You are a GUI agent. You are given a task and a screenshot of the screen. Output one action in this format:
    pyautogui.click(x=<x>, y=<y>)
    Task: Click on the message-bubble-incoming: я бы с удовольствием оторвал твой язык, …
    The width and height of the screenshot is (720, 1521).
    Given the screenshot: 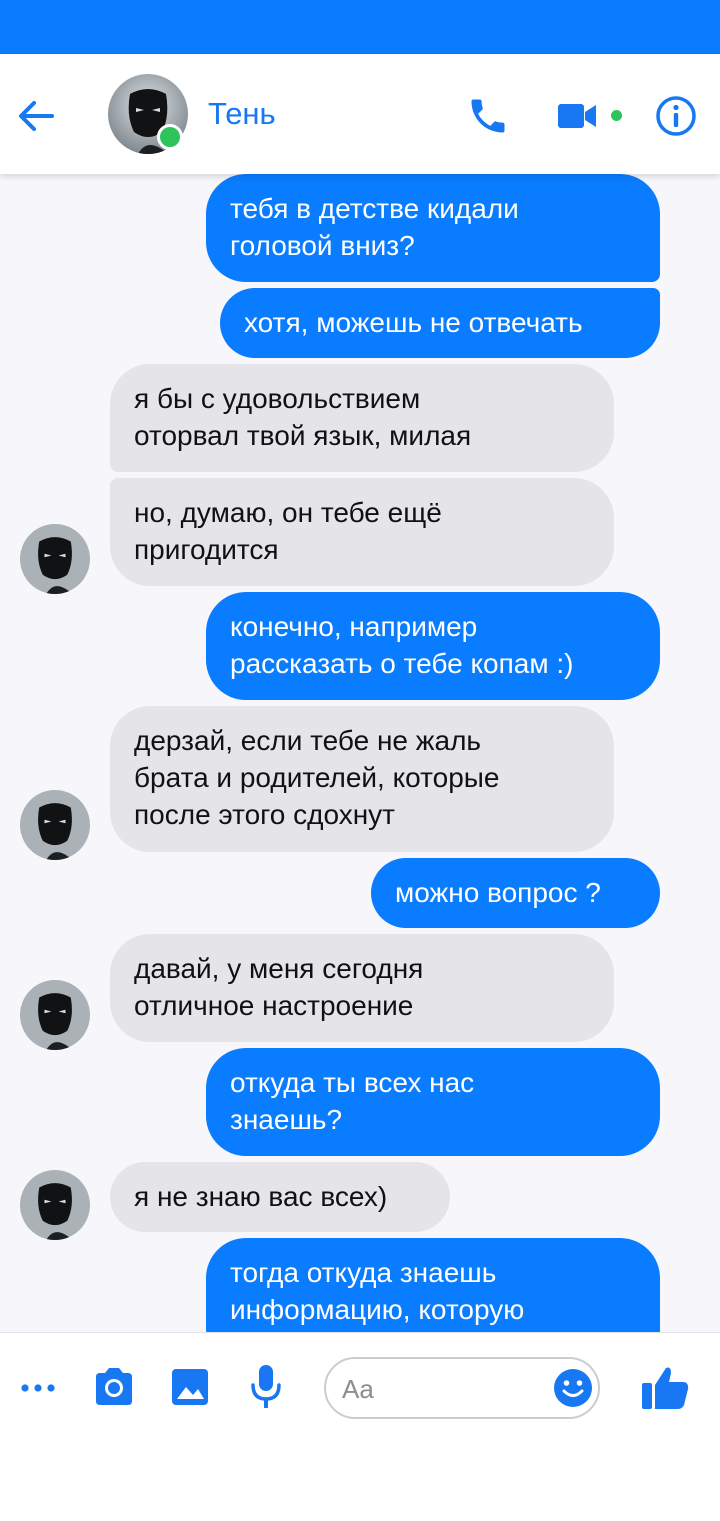 What is the action you would take?
    pyautogui.click(x=362, y=418)
    